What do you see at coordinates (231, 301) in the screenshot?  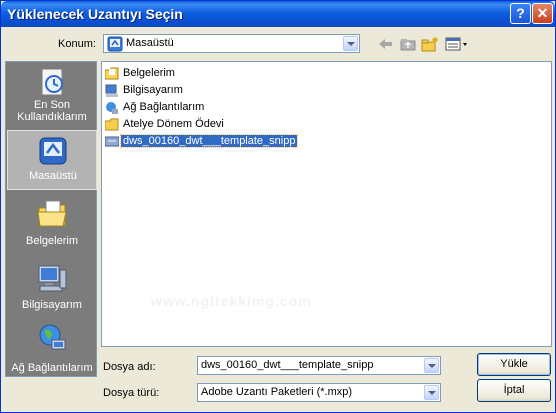 I see `watermark: www.ngitekkimg.com` at bounding box center [231, 301].